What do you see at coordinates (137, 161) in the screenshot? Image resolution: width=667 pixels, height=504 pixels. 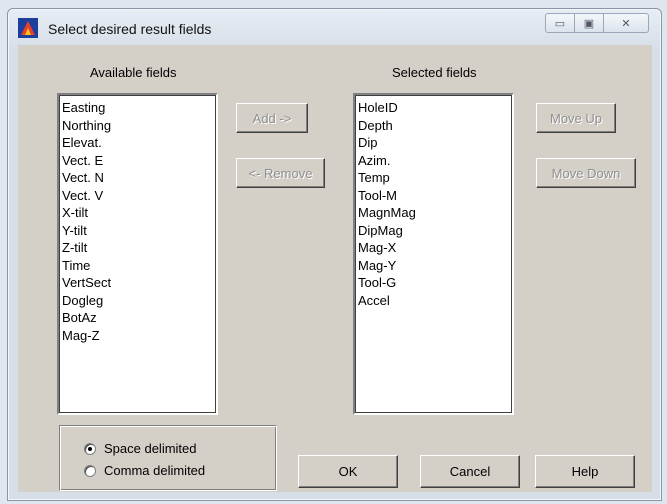 I see `list-item: Vect. E` at bounding box center [137, 161].